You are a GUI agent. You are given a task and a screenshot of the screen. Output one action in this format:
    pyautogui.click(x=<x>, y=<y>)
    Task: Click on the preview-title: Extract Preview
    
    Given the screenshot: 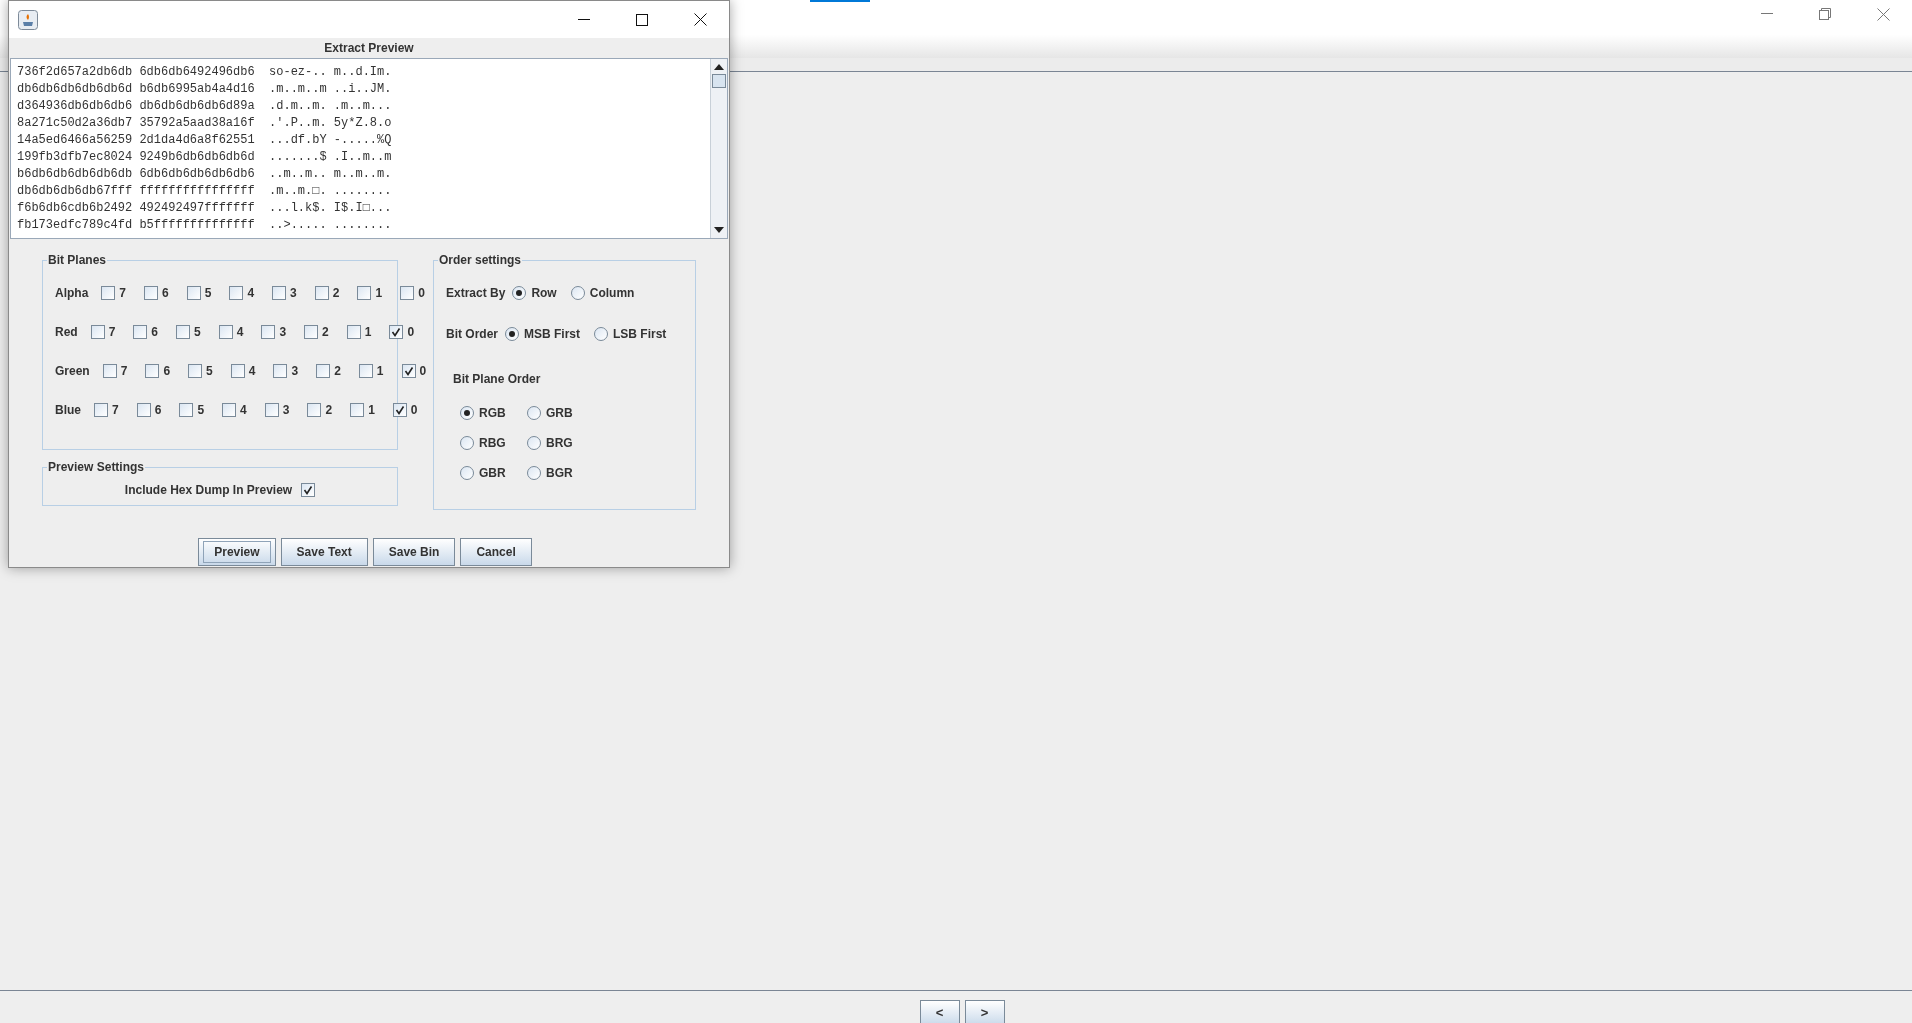 What is the action you would take?
    pyautogui.click(x=369, y=48)
    